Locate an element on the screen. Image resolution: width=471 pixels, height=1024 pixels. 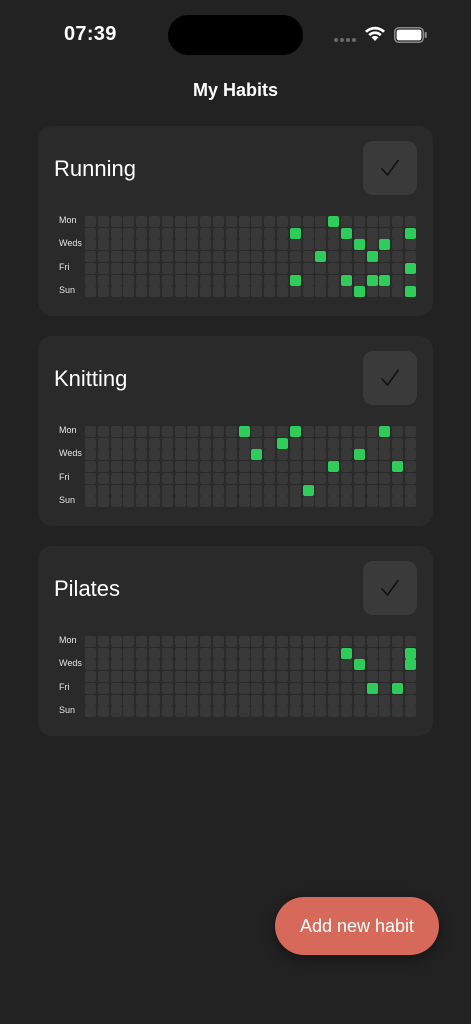
day-label: Weds is located at coordinates (70, 243).